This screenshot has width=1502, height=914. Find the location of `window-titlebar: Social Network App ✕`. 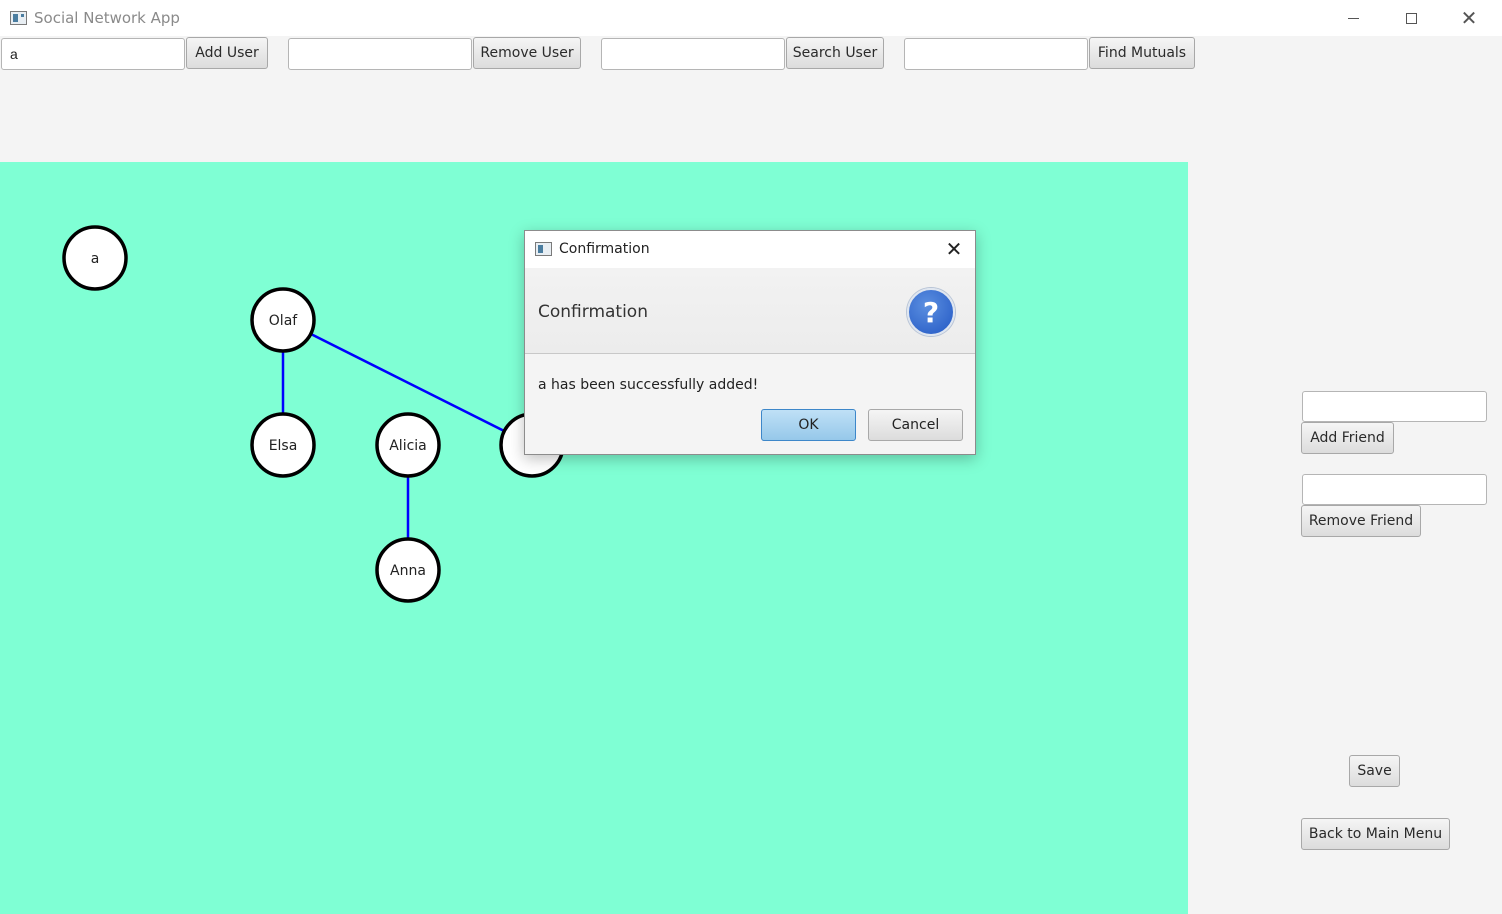

window-titlebar: Social Network App ✕ is located at coordinates (751, 18).